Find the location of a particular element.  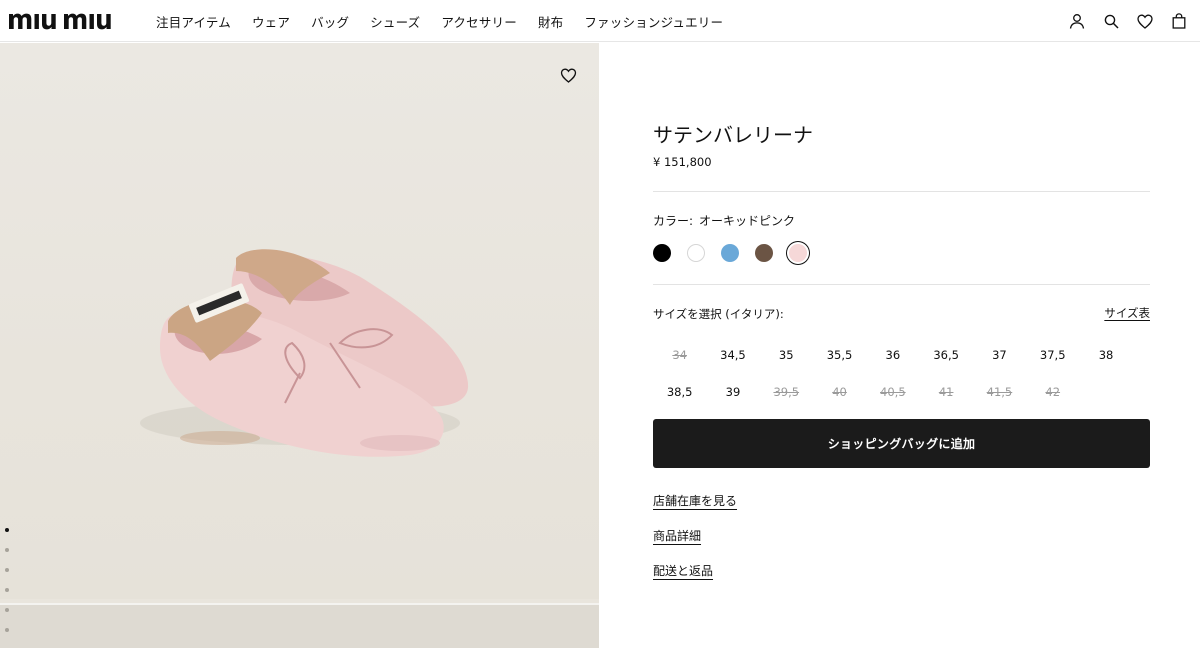

search-icon is located at coordinates (1111, 21).